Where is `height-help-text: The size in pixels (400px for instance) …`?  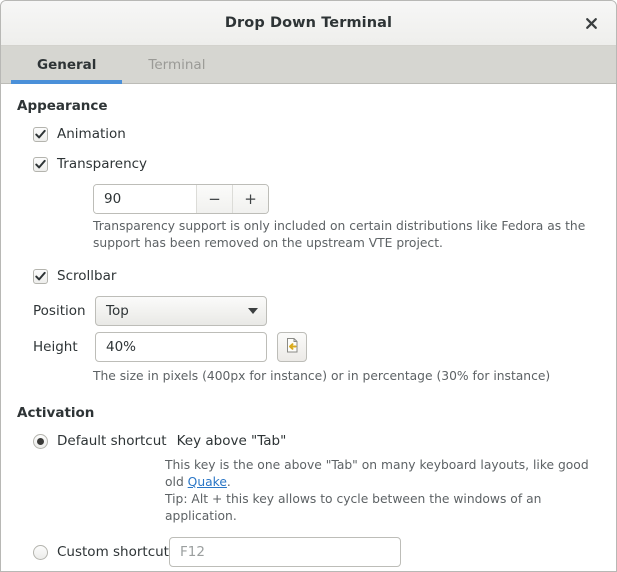
height-help-text: The size in pixels (400px for instance) … is located at coordinates (322, 376).